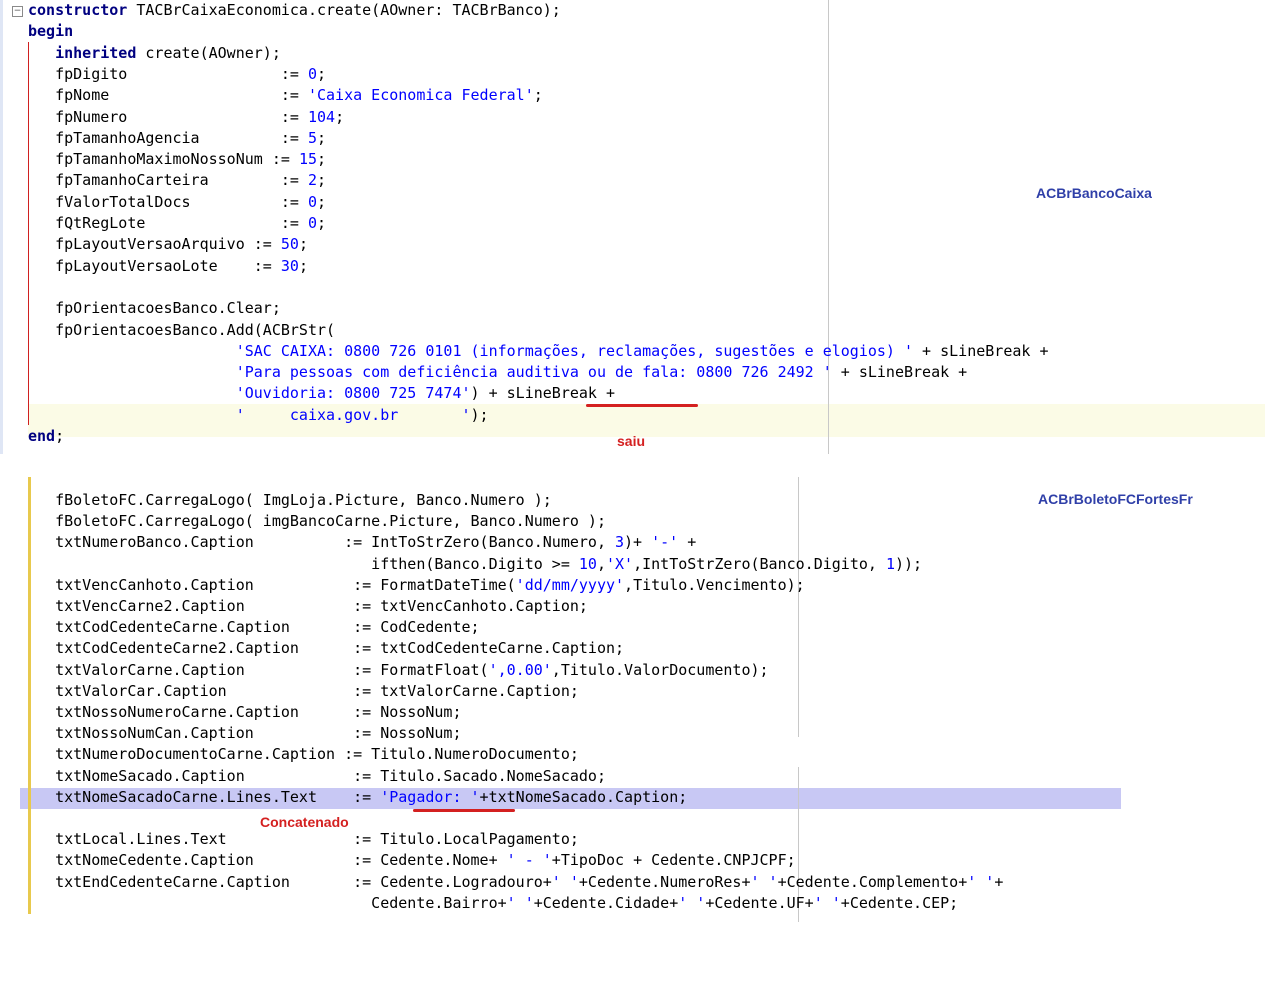 This screenshot has width=1265, height=984. What do you see at coordinates (46, 436) in the screenshot?
I see `code-line: end;` at bounding box center [46, 436].